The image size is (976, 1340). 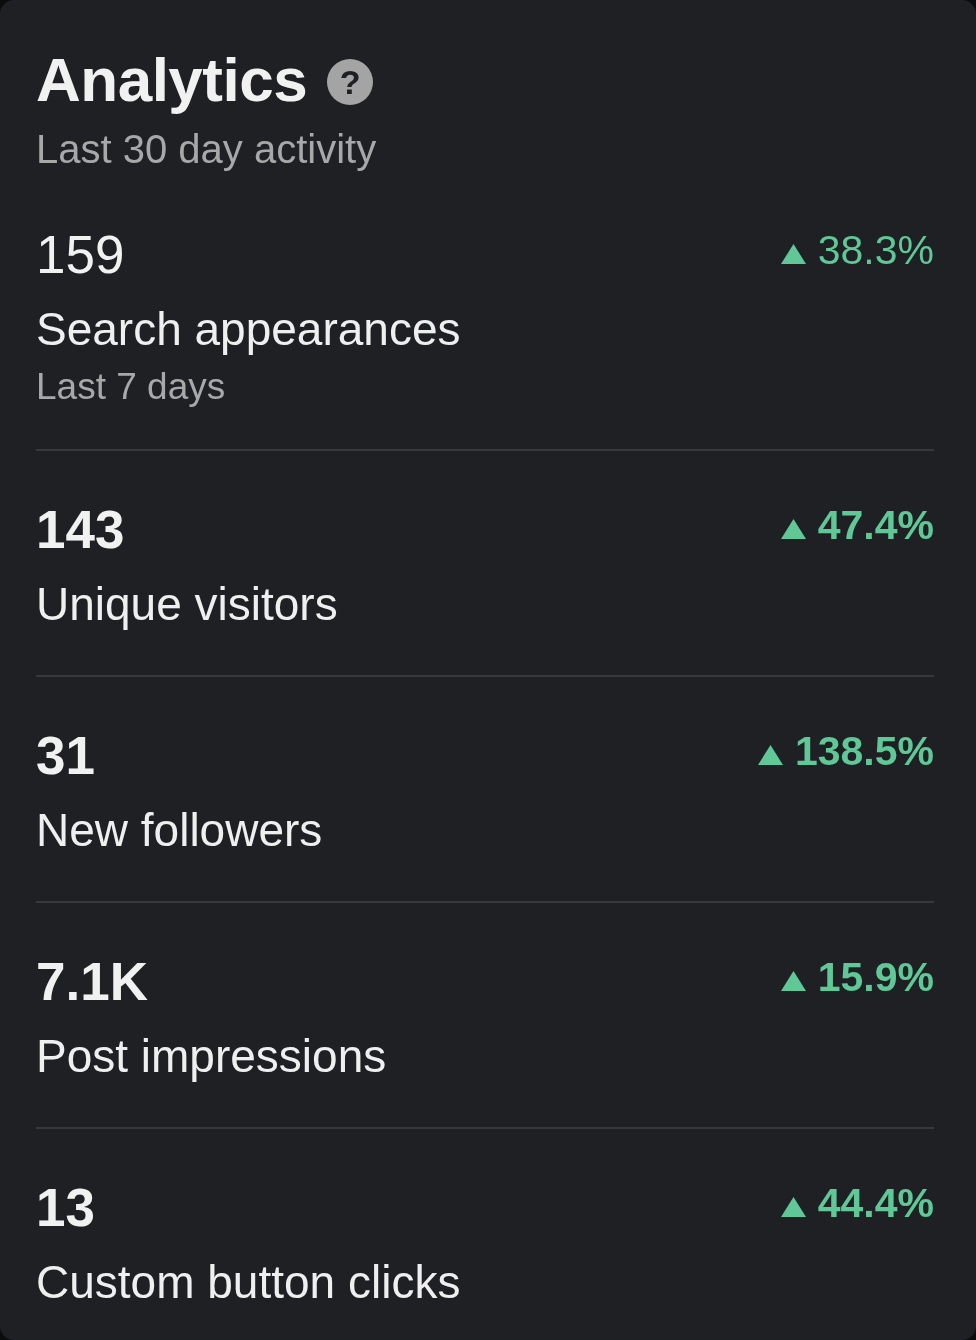 I want to click on card-subtitle: Last 30 day activity, so click(x=207, y=149).